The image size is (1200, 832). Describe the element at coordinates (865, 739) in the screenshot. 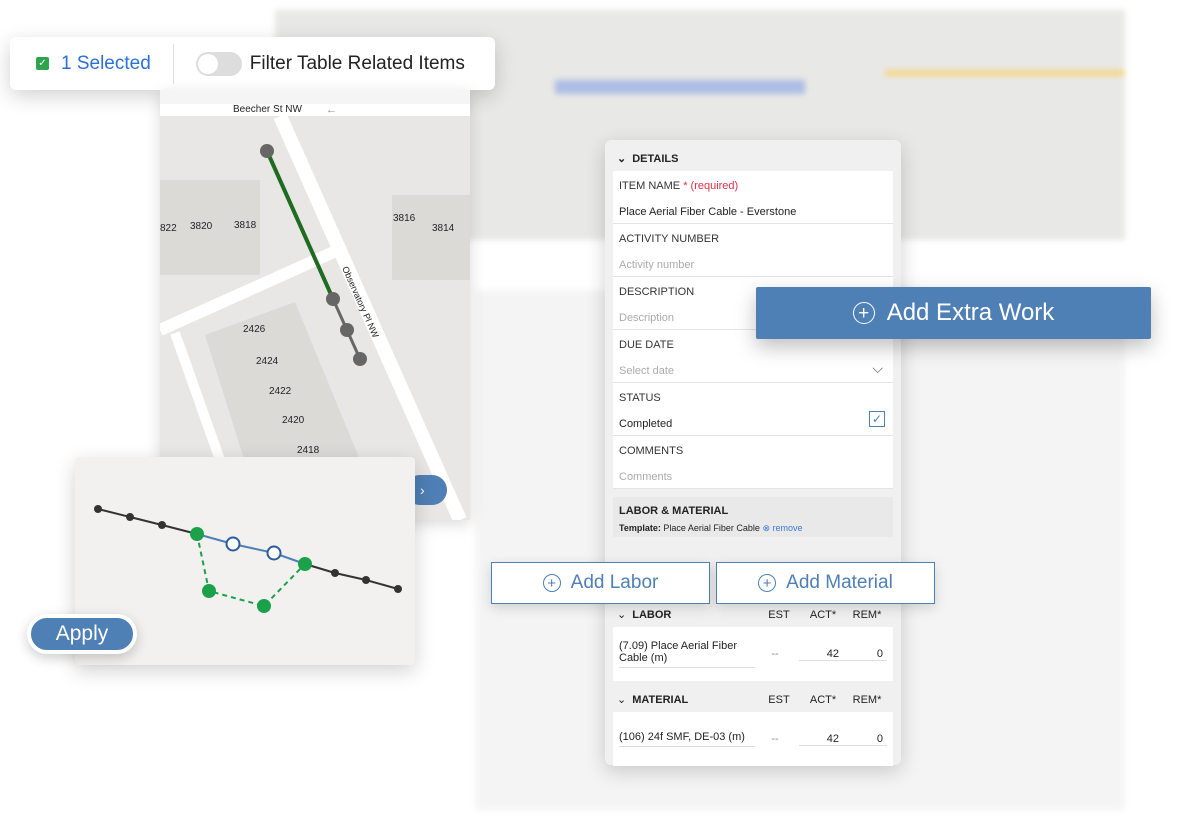

I see `material-remaining-input: 0` at that location.